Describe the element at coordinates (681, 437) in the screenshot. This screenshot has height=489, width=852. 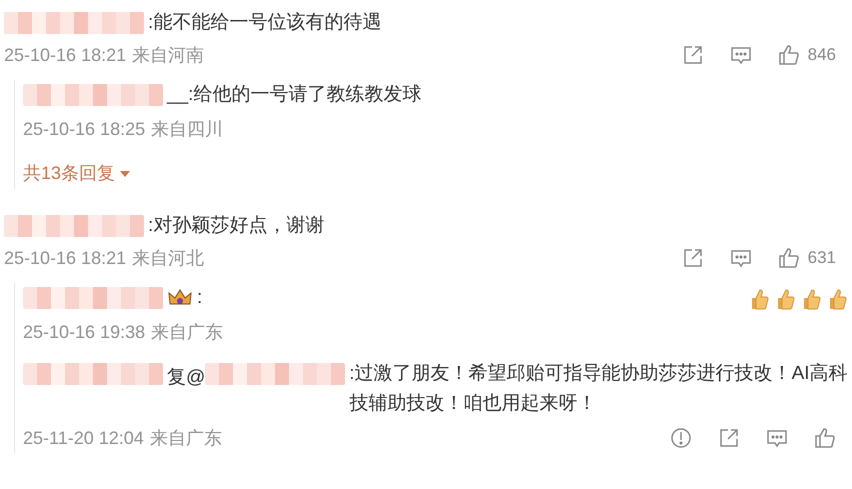
I see `report-button` at that location.